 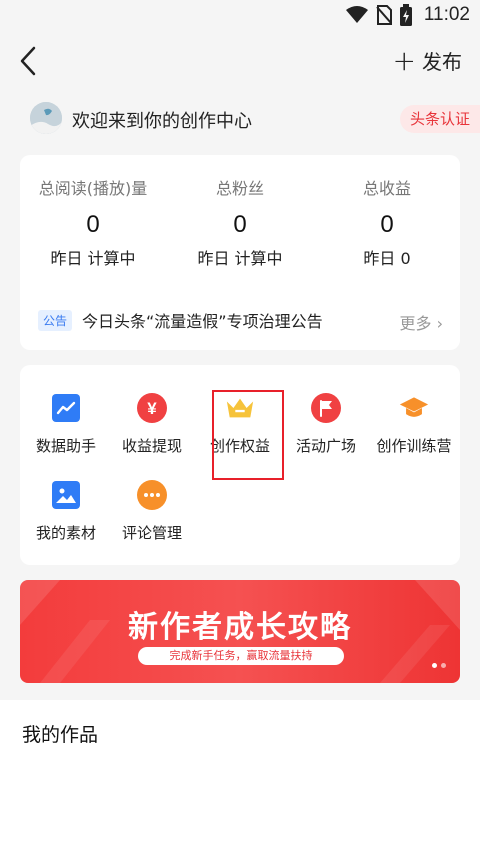 I want to click on tool-label: 评论管理, so click(x=151, y=533).